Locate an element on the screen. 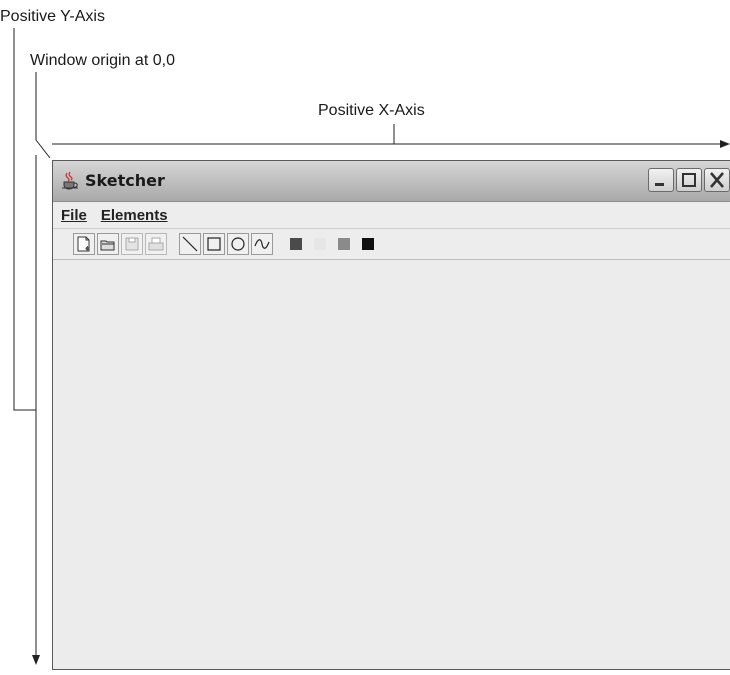  blue-swatch is located at coordinates (368, 244).